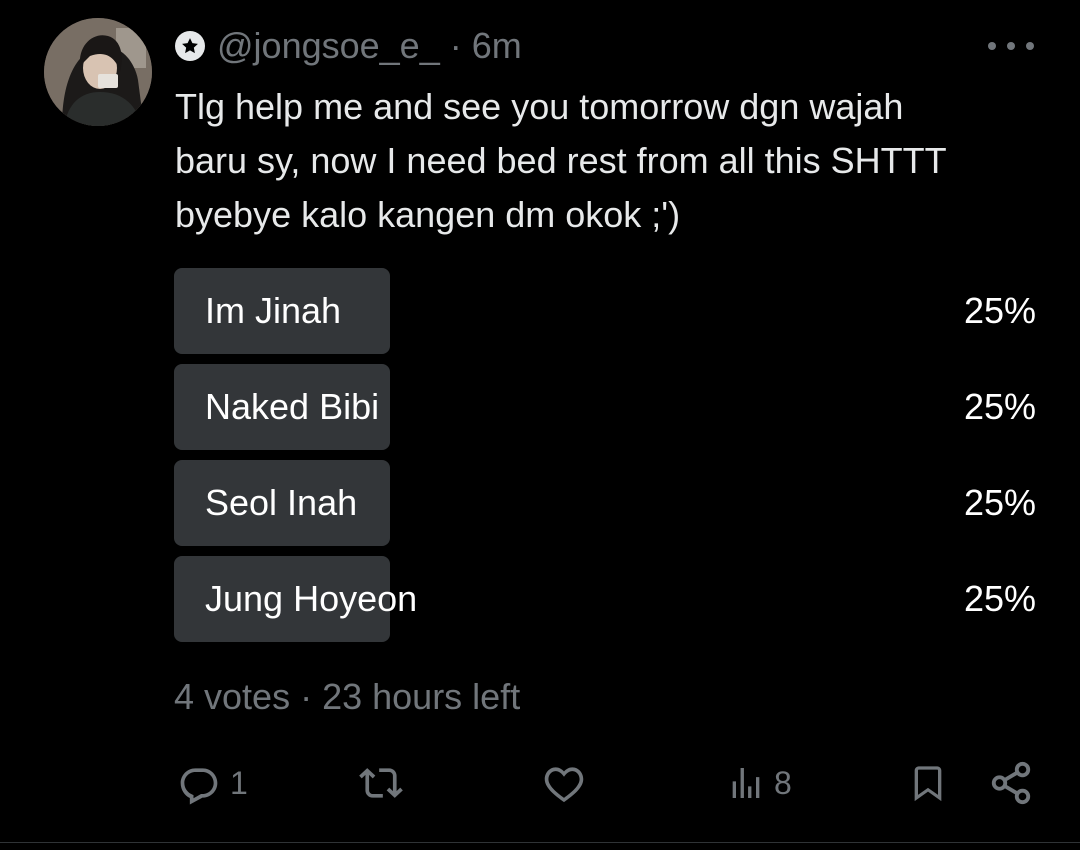 Image resolution: width=1080 pixels, height=850 pixels. I want to click on bookmark-icon, so click(928, 784).